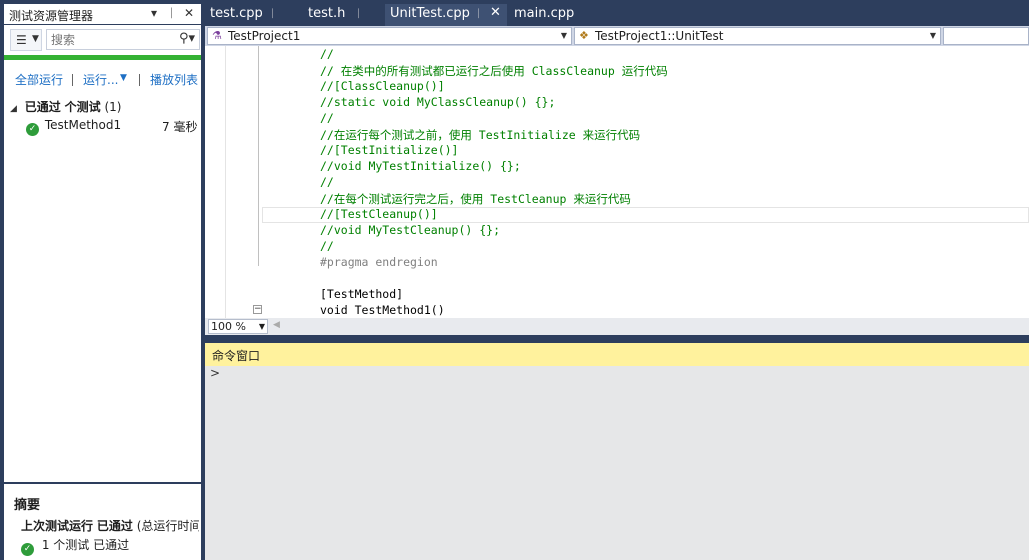 The width and height of the screenshot is (1029, 560). What do you see at coordinates (51, 16) in the screenshot?
I see `test-explorer-title: 测试资源管理器` at bounding box center [51, 16].